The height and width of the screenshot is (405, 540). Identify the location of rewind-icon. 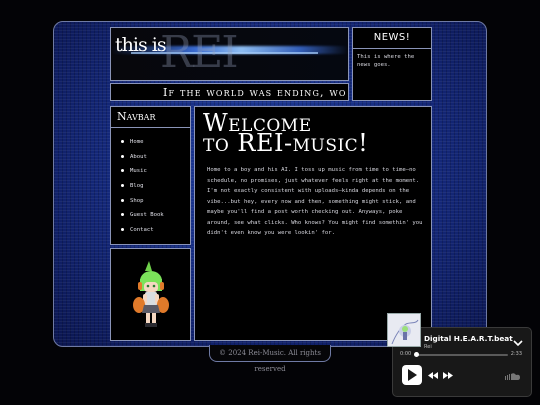
(433, 375).